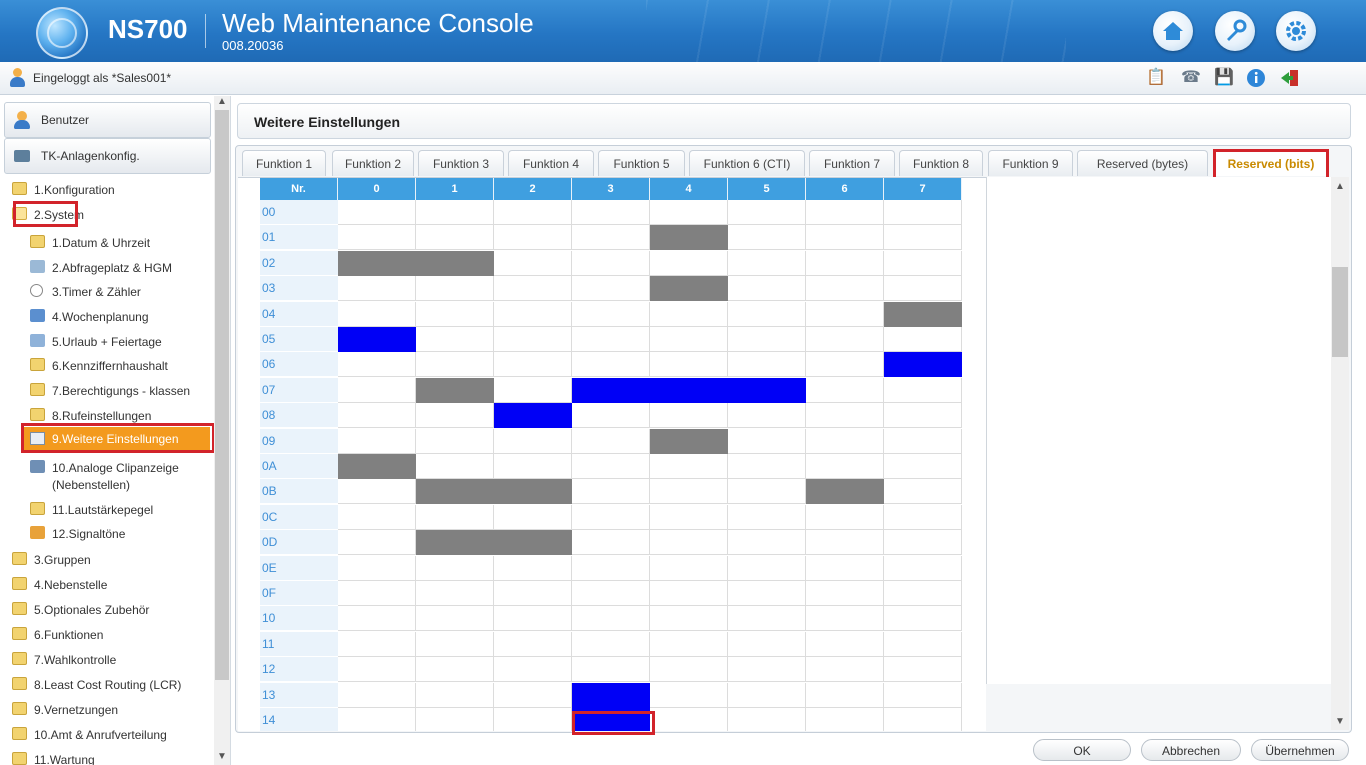  What do you see at coordinates (107, 120) in the screenshot?
I see `section-benutzer: Benutzer` at bounding box center [107, 120].